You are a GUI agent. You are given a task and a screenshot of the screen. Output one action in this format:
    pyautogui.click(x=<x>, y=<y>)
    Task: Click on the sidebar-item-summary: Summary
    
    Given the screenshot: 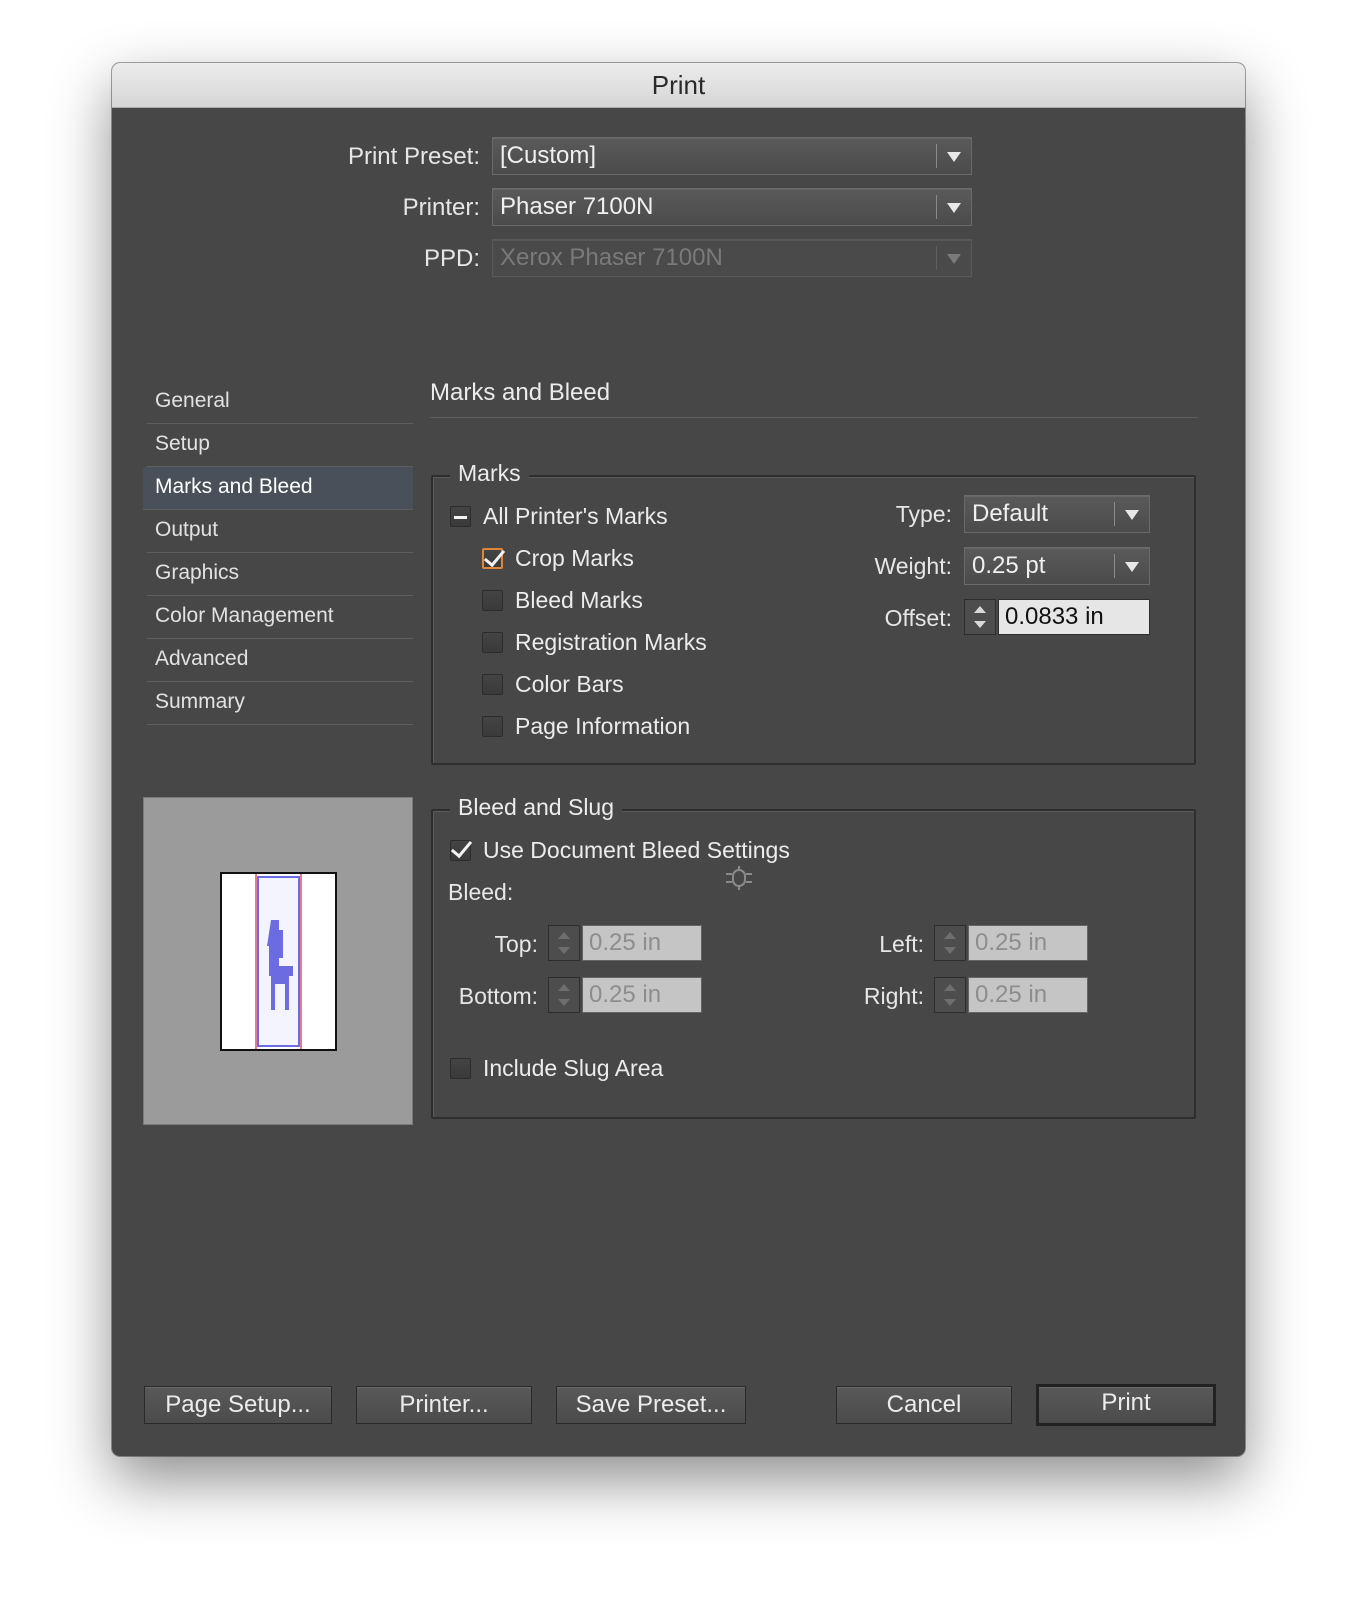 What is the action you would take?
    pyautogui.click(x=280, y=703)
    